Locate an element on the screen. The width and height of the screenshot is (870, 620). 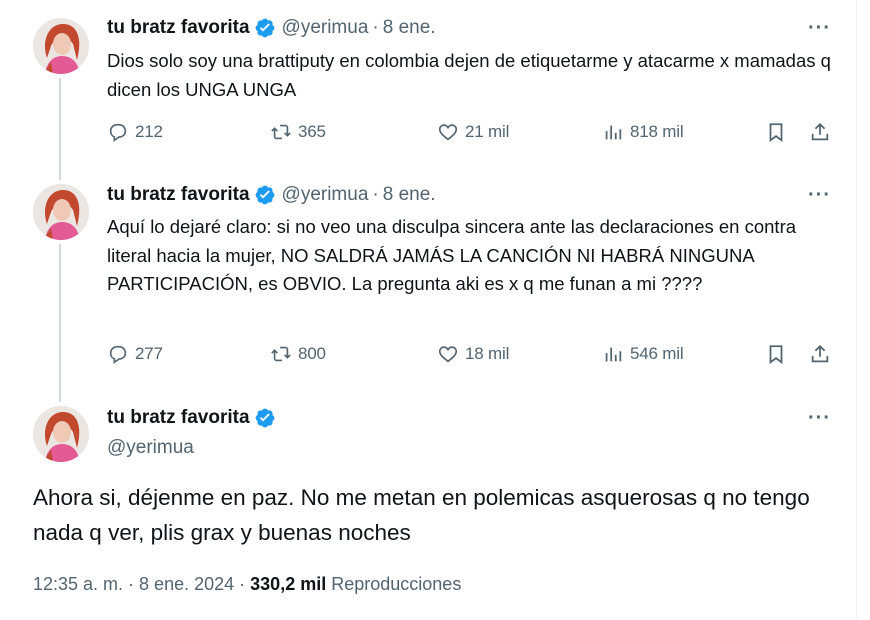
tweet-header: tu bratz favorita is located at coordinates (194, 418).